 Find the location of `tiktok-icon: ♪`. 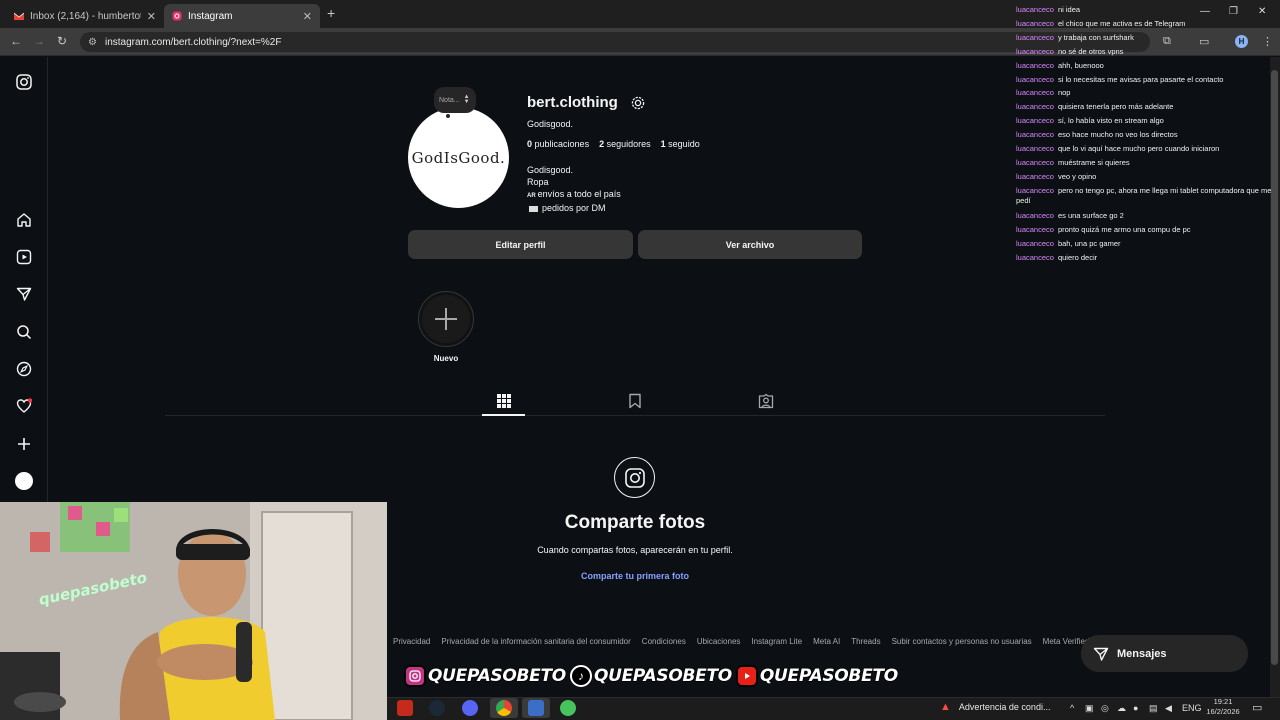

tiktok-icon: ♪ is located at coordinates (580, 676).